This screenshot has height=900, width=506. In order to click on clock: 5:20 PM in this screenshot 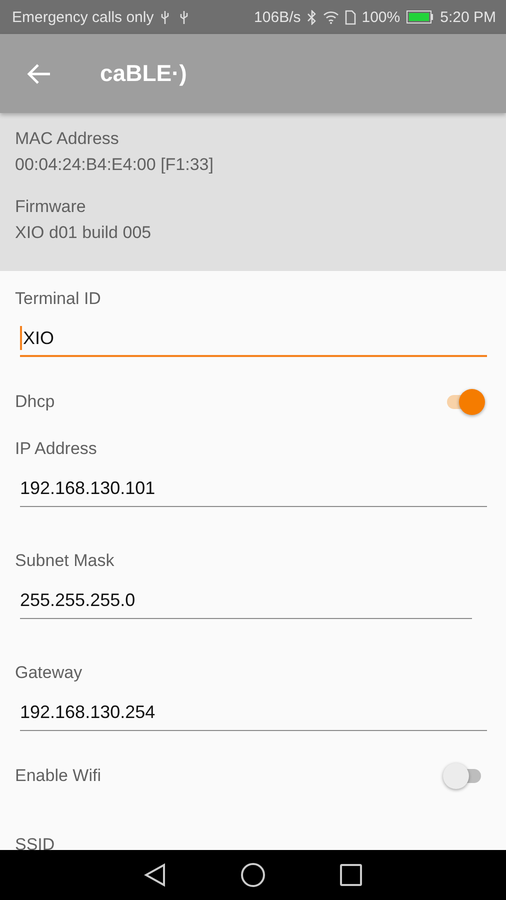, I will do `click(468, 17)`.